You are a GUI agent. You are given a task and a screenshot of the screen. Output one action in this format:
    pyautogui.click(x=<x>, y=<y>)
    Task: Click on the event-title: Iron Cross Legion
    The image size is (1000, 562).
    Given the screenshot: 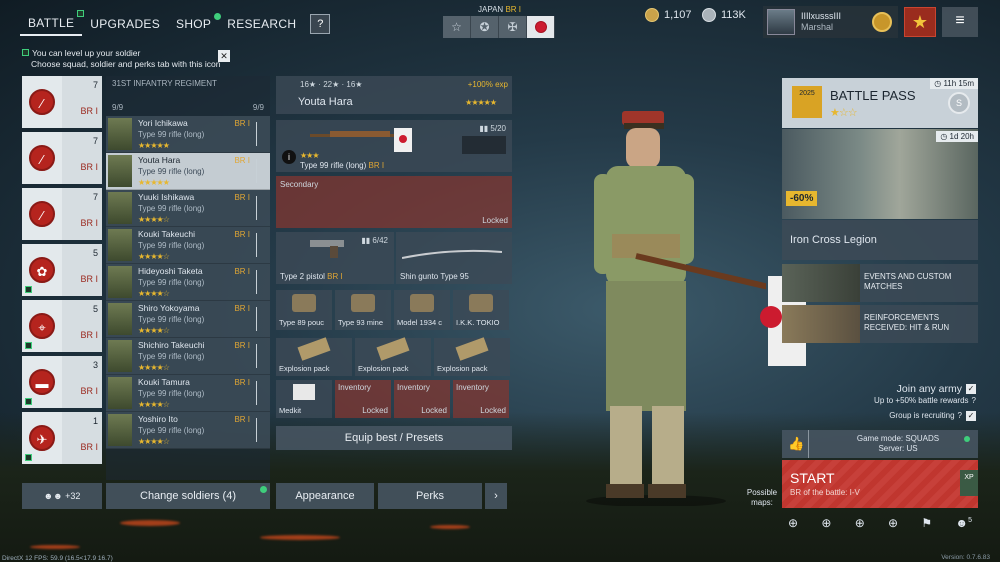 What is the action you would take?
    pyautogui.click(x=880, y=240)
    